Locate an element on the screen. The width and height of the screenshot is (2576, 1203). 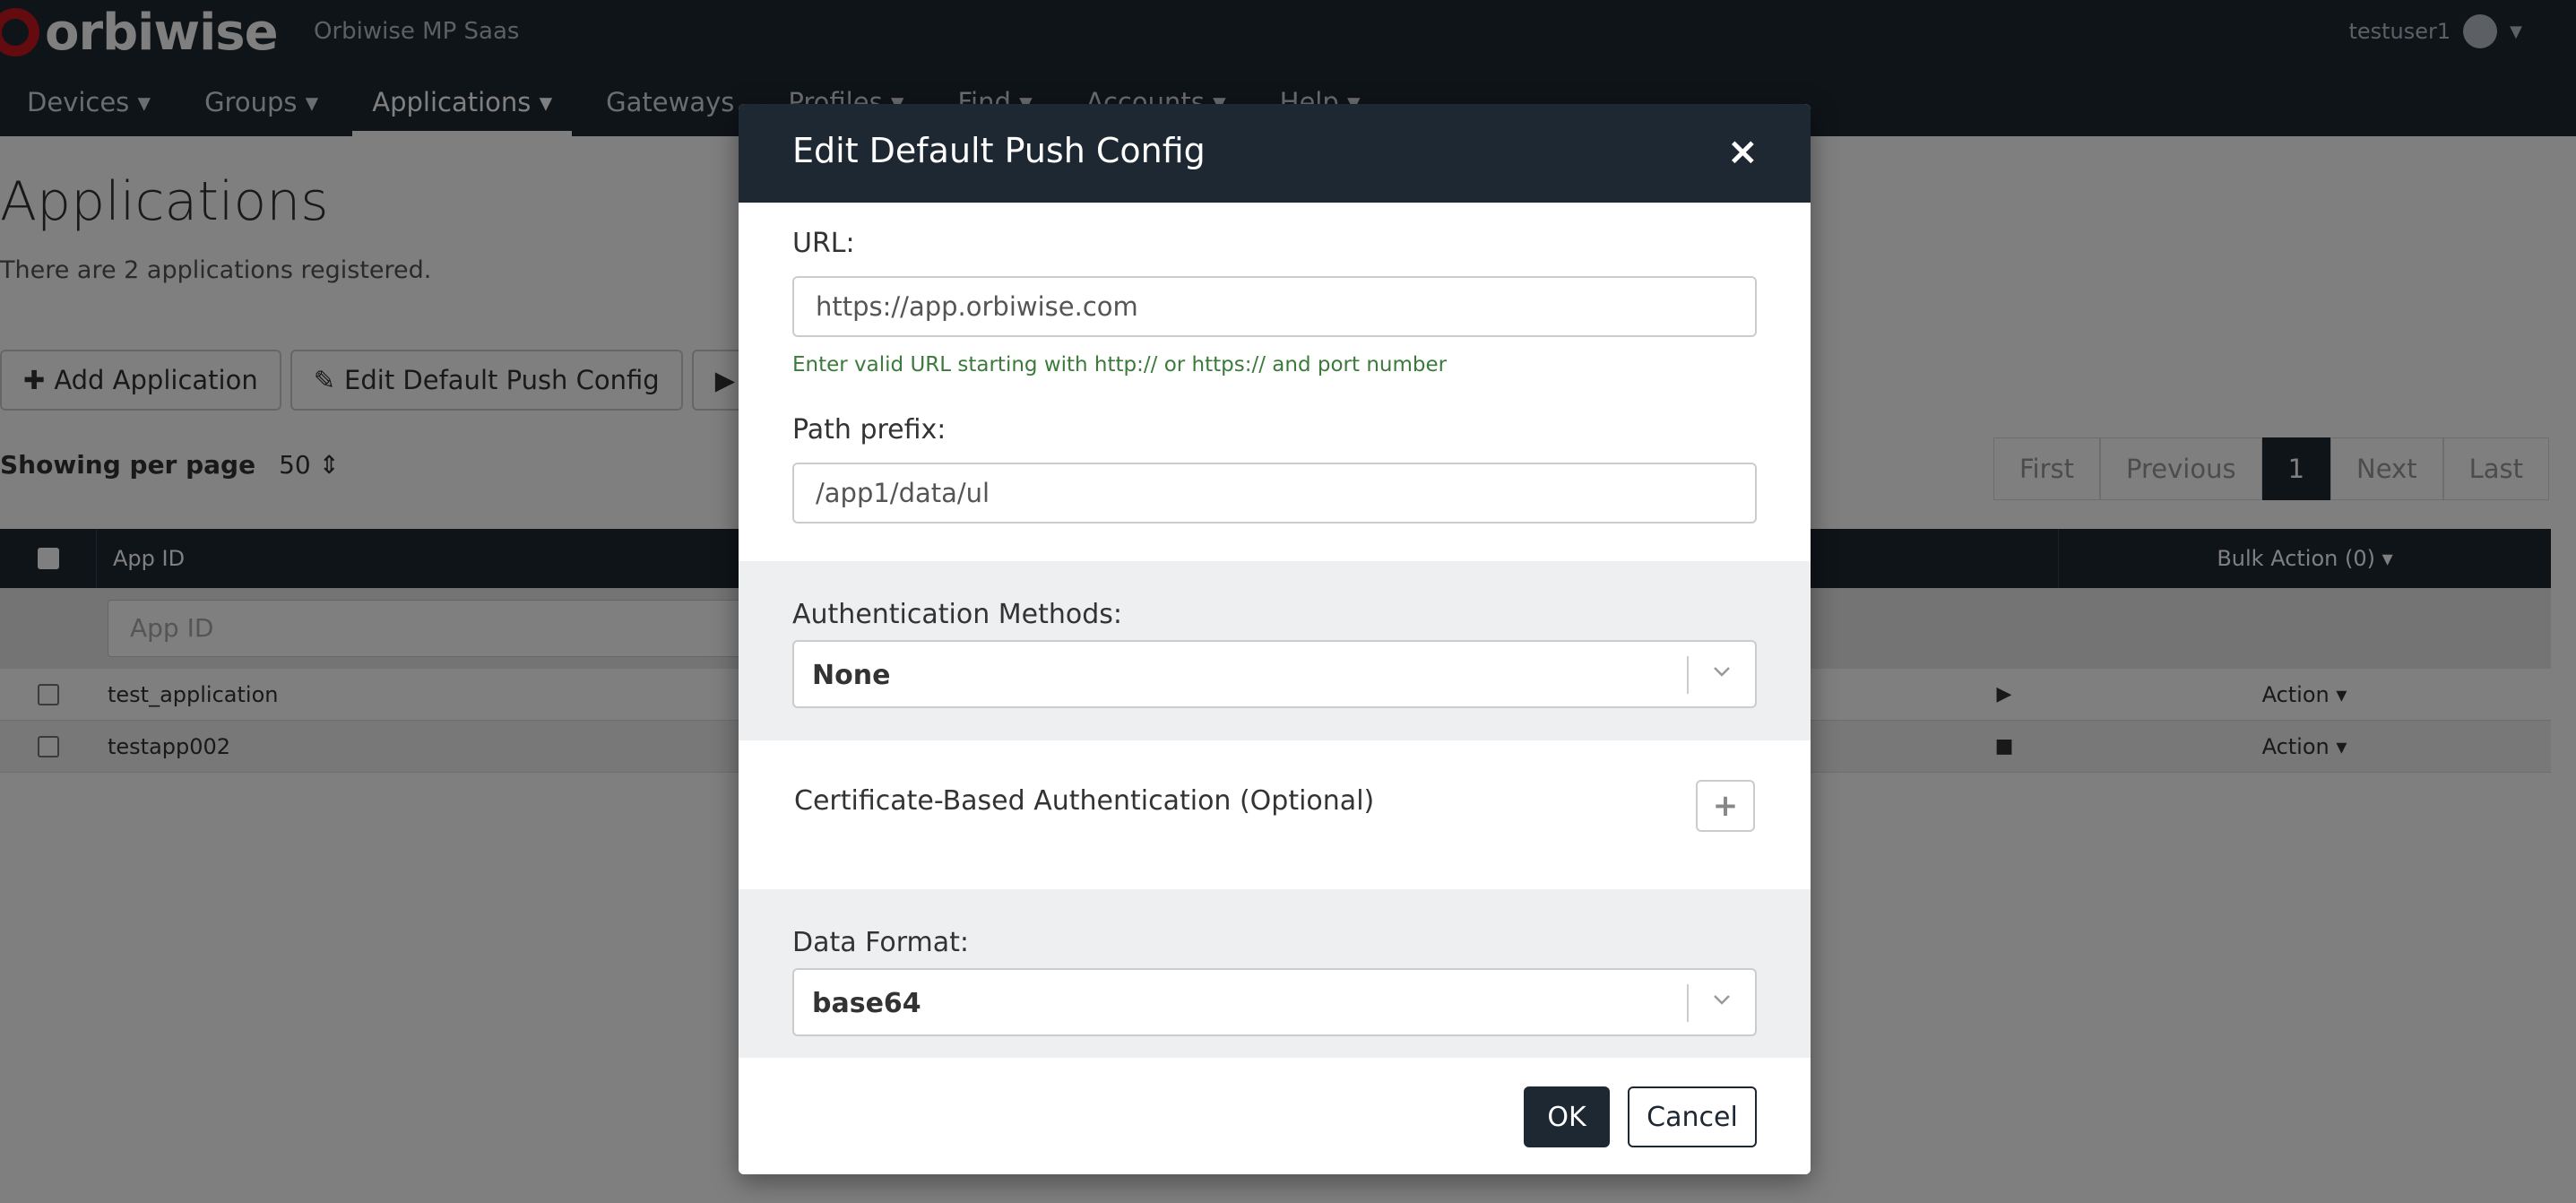
plus-icon: + is located at coordinates (1725, 806).